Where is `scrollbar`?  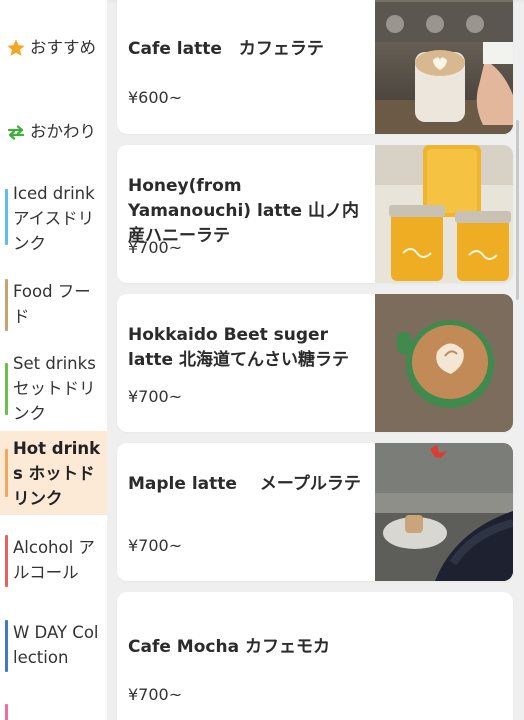 scrollbar is located at coordinates (517, 210).